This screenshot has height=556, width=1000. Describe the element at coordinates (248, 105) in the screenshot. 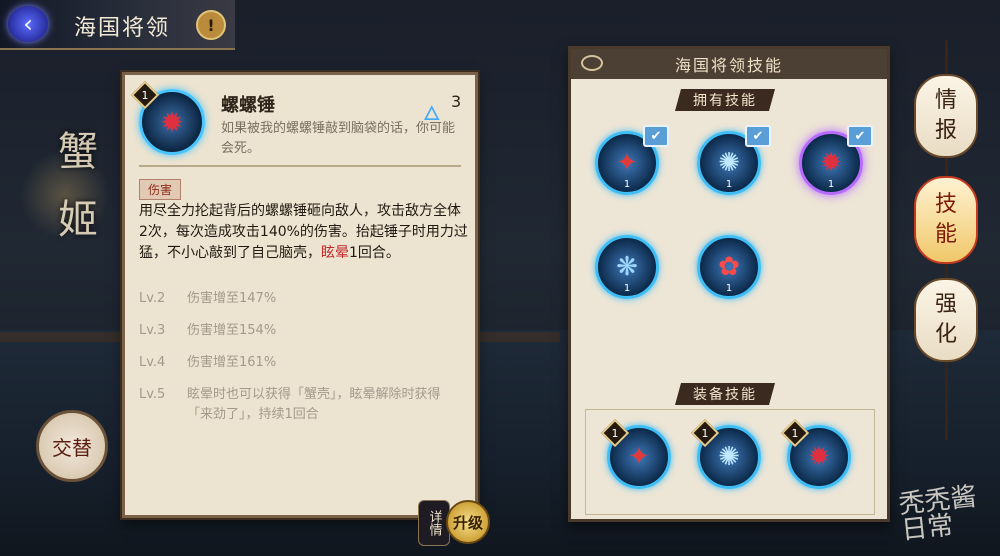

I see `skill-name: 螺螺锤` at that location.